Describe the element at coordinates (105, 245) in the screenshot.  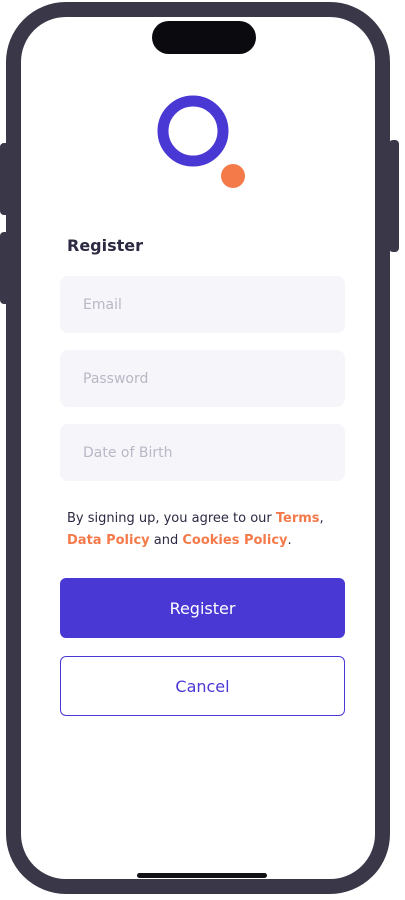
I see `page-title: Register` at that location.